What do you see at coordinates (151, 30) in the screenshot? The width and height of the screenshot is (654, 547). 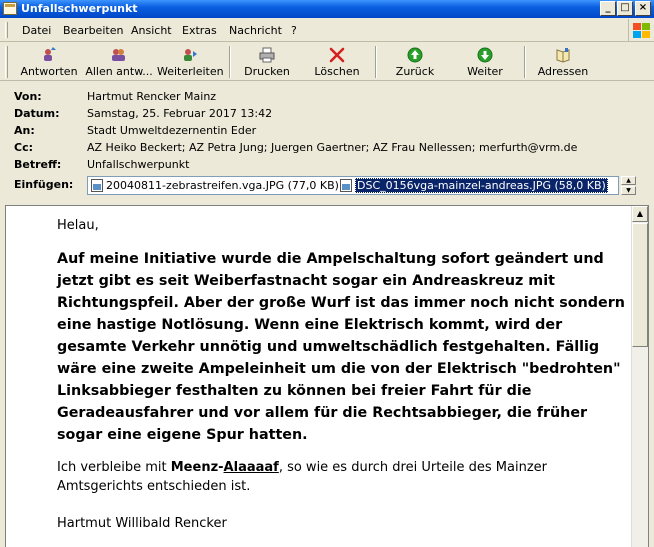 I see `menu-ansicht: Ansicht` at bounding box center [151, 30].